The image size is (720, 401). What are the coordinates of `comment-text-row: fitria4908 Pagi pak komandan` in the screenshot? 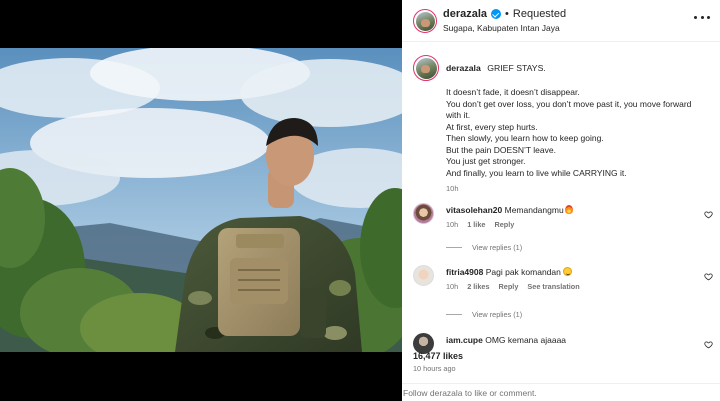 It's located at (509, 272).